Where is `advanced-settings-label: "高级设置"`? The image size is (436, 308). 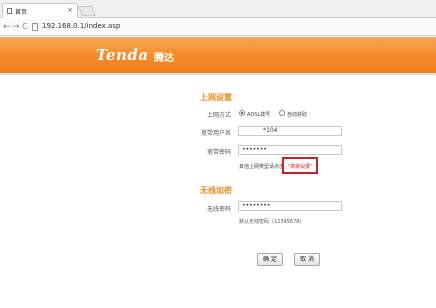 advanced-settings-label: "高级设置" is located at coordinates (300, 167).